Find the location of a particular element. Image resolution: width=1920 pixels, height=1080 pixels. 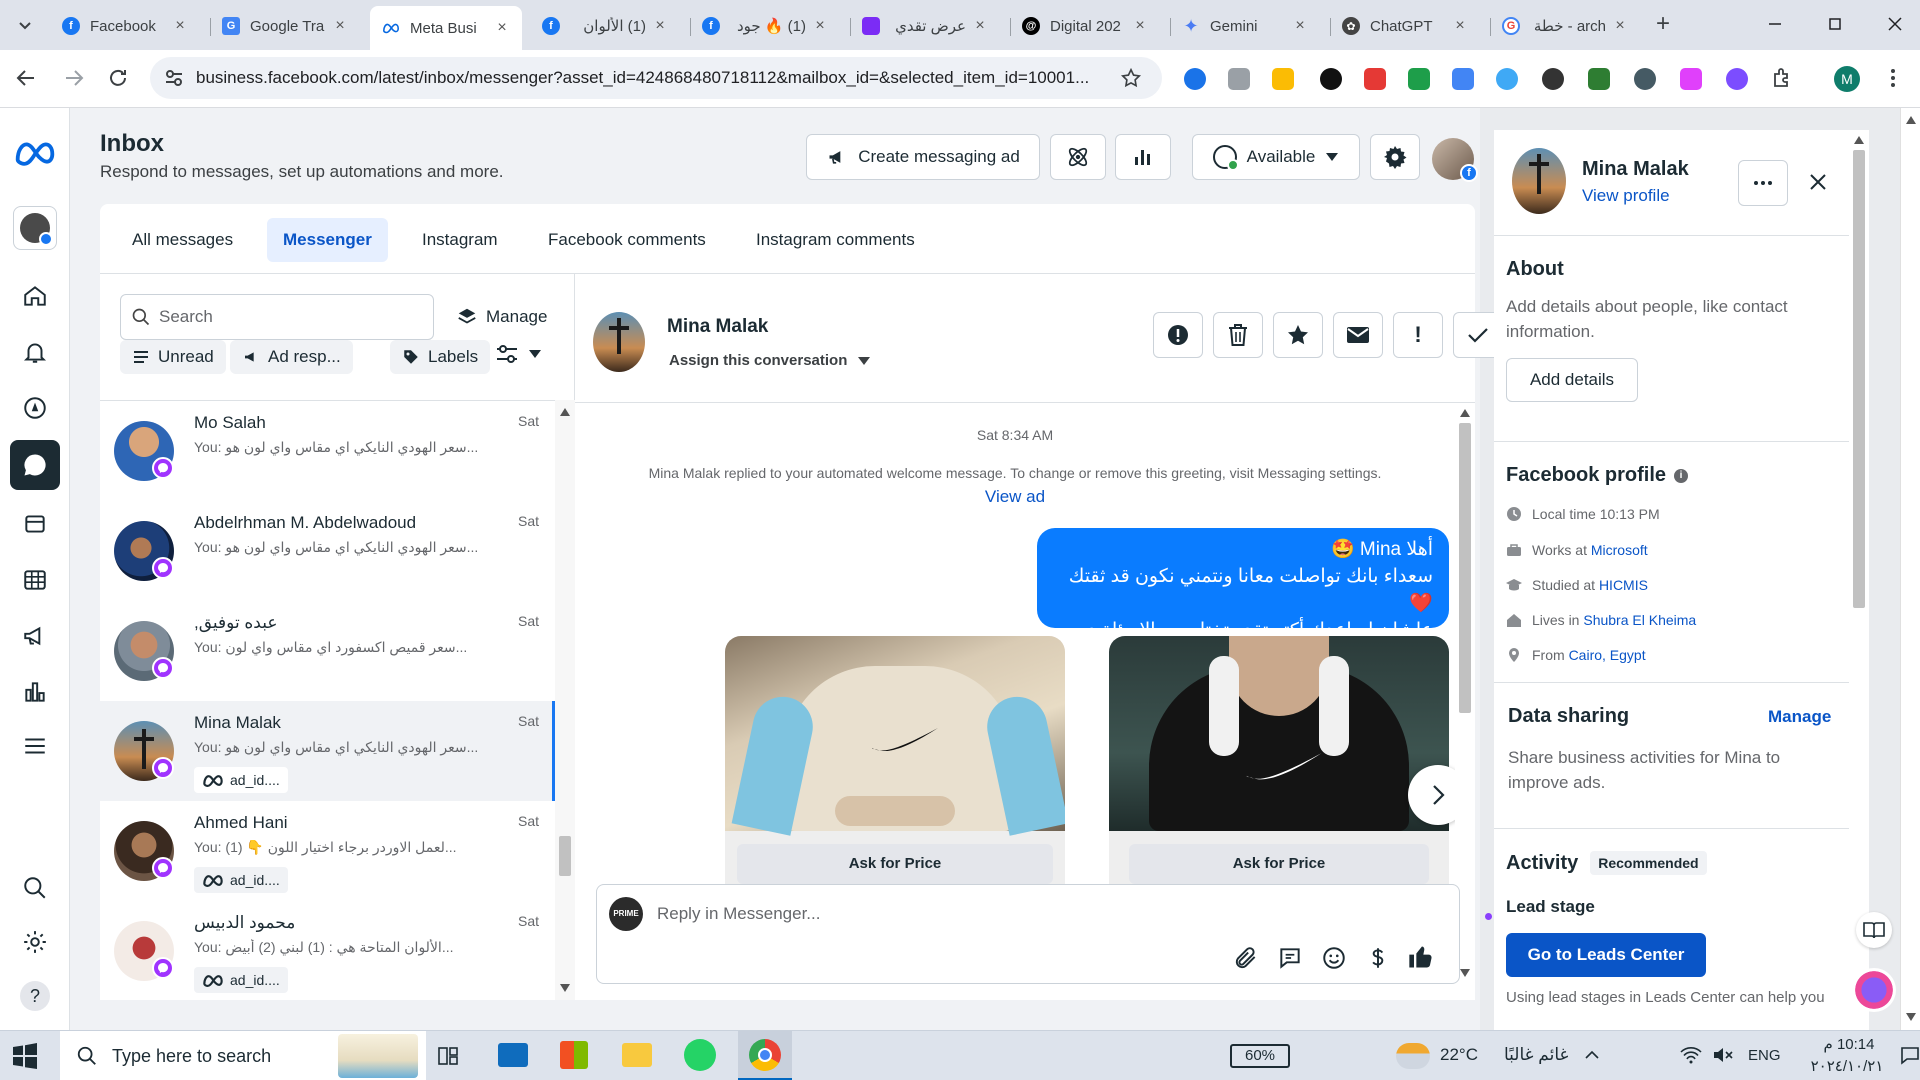

nav-help: ? is located at coordinates (35, 996).